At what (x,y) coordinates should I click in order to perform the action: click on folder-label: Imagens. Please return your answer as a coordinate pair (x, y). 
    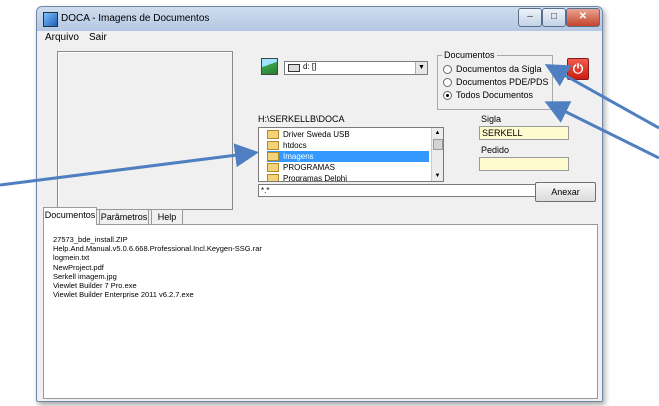
    Looking at the image, I should click on (298, 156).